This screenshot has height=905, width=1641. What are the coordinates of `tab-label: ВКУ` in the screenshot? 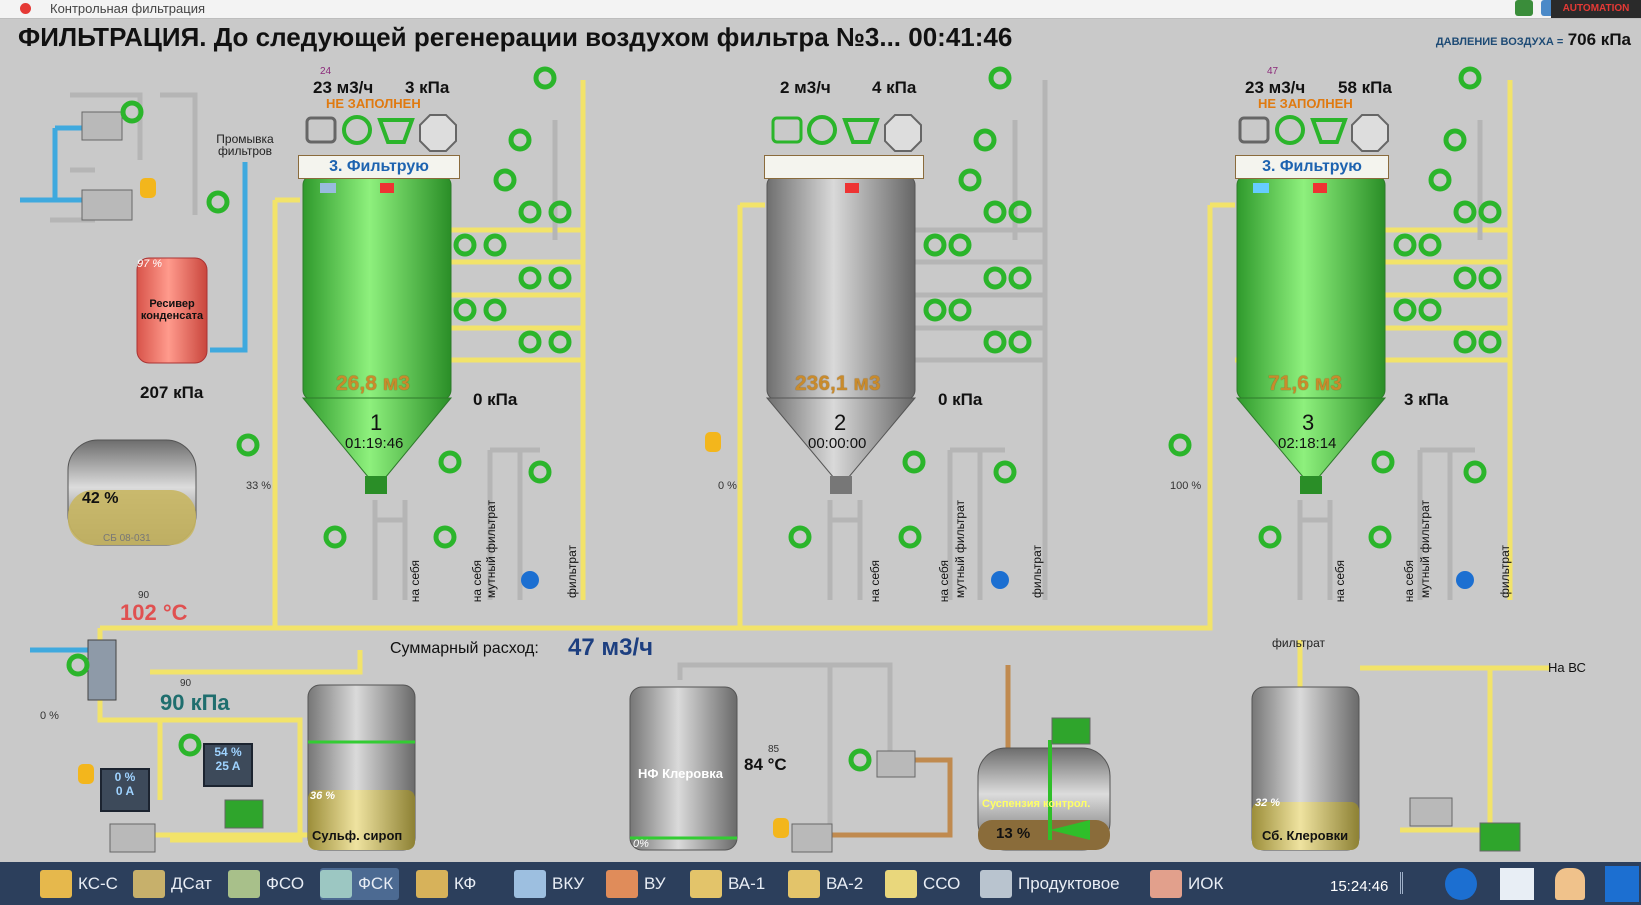 It's located at (568, 883).